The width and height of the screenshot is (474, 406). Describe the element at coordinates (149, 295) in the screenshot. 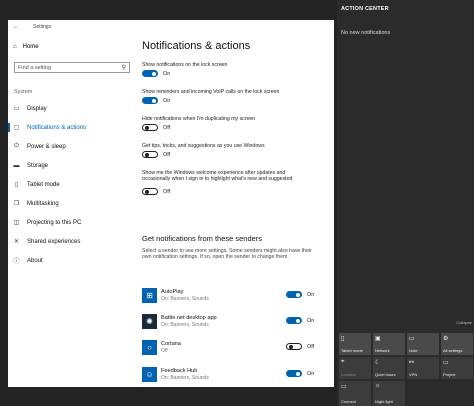

I see `autoplay-icon: ⊞` at that location.